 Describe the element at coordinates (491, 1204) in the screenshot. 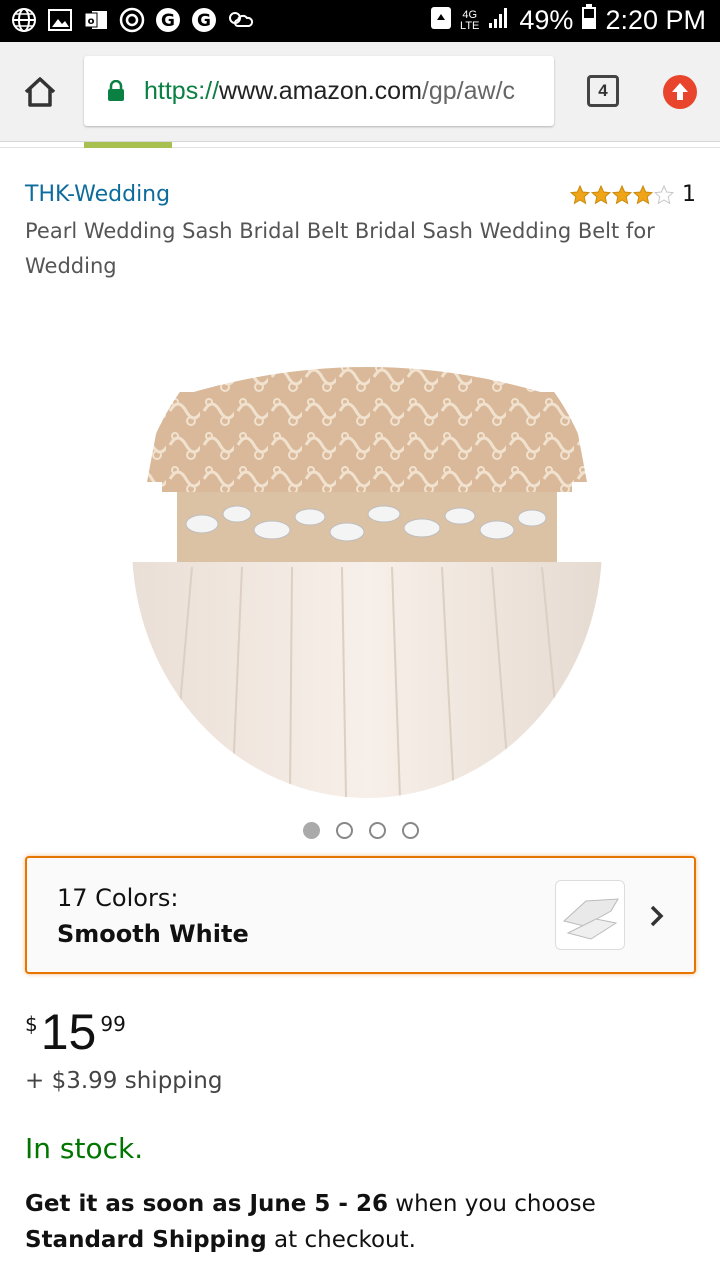

I see `delivery-middle: when you choose` at that location.